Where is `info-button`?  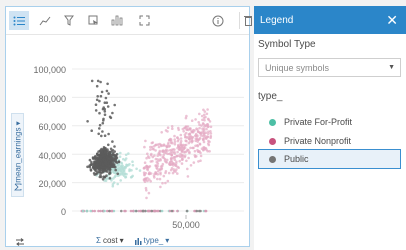 info-button is located at coordinates (218, 20).